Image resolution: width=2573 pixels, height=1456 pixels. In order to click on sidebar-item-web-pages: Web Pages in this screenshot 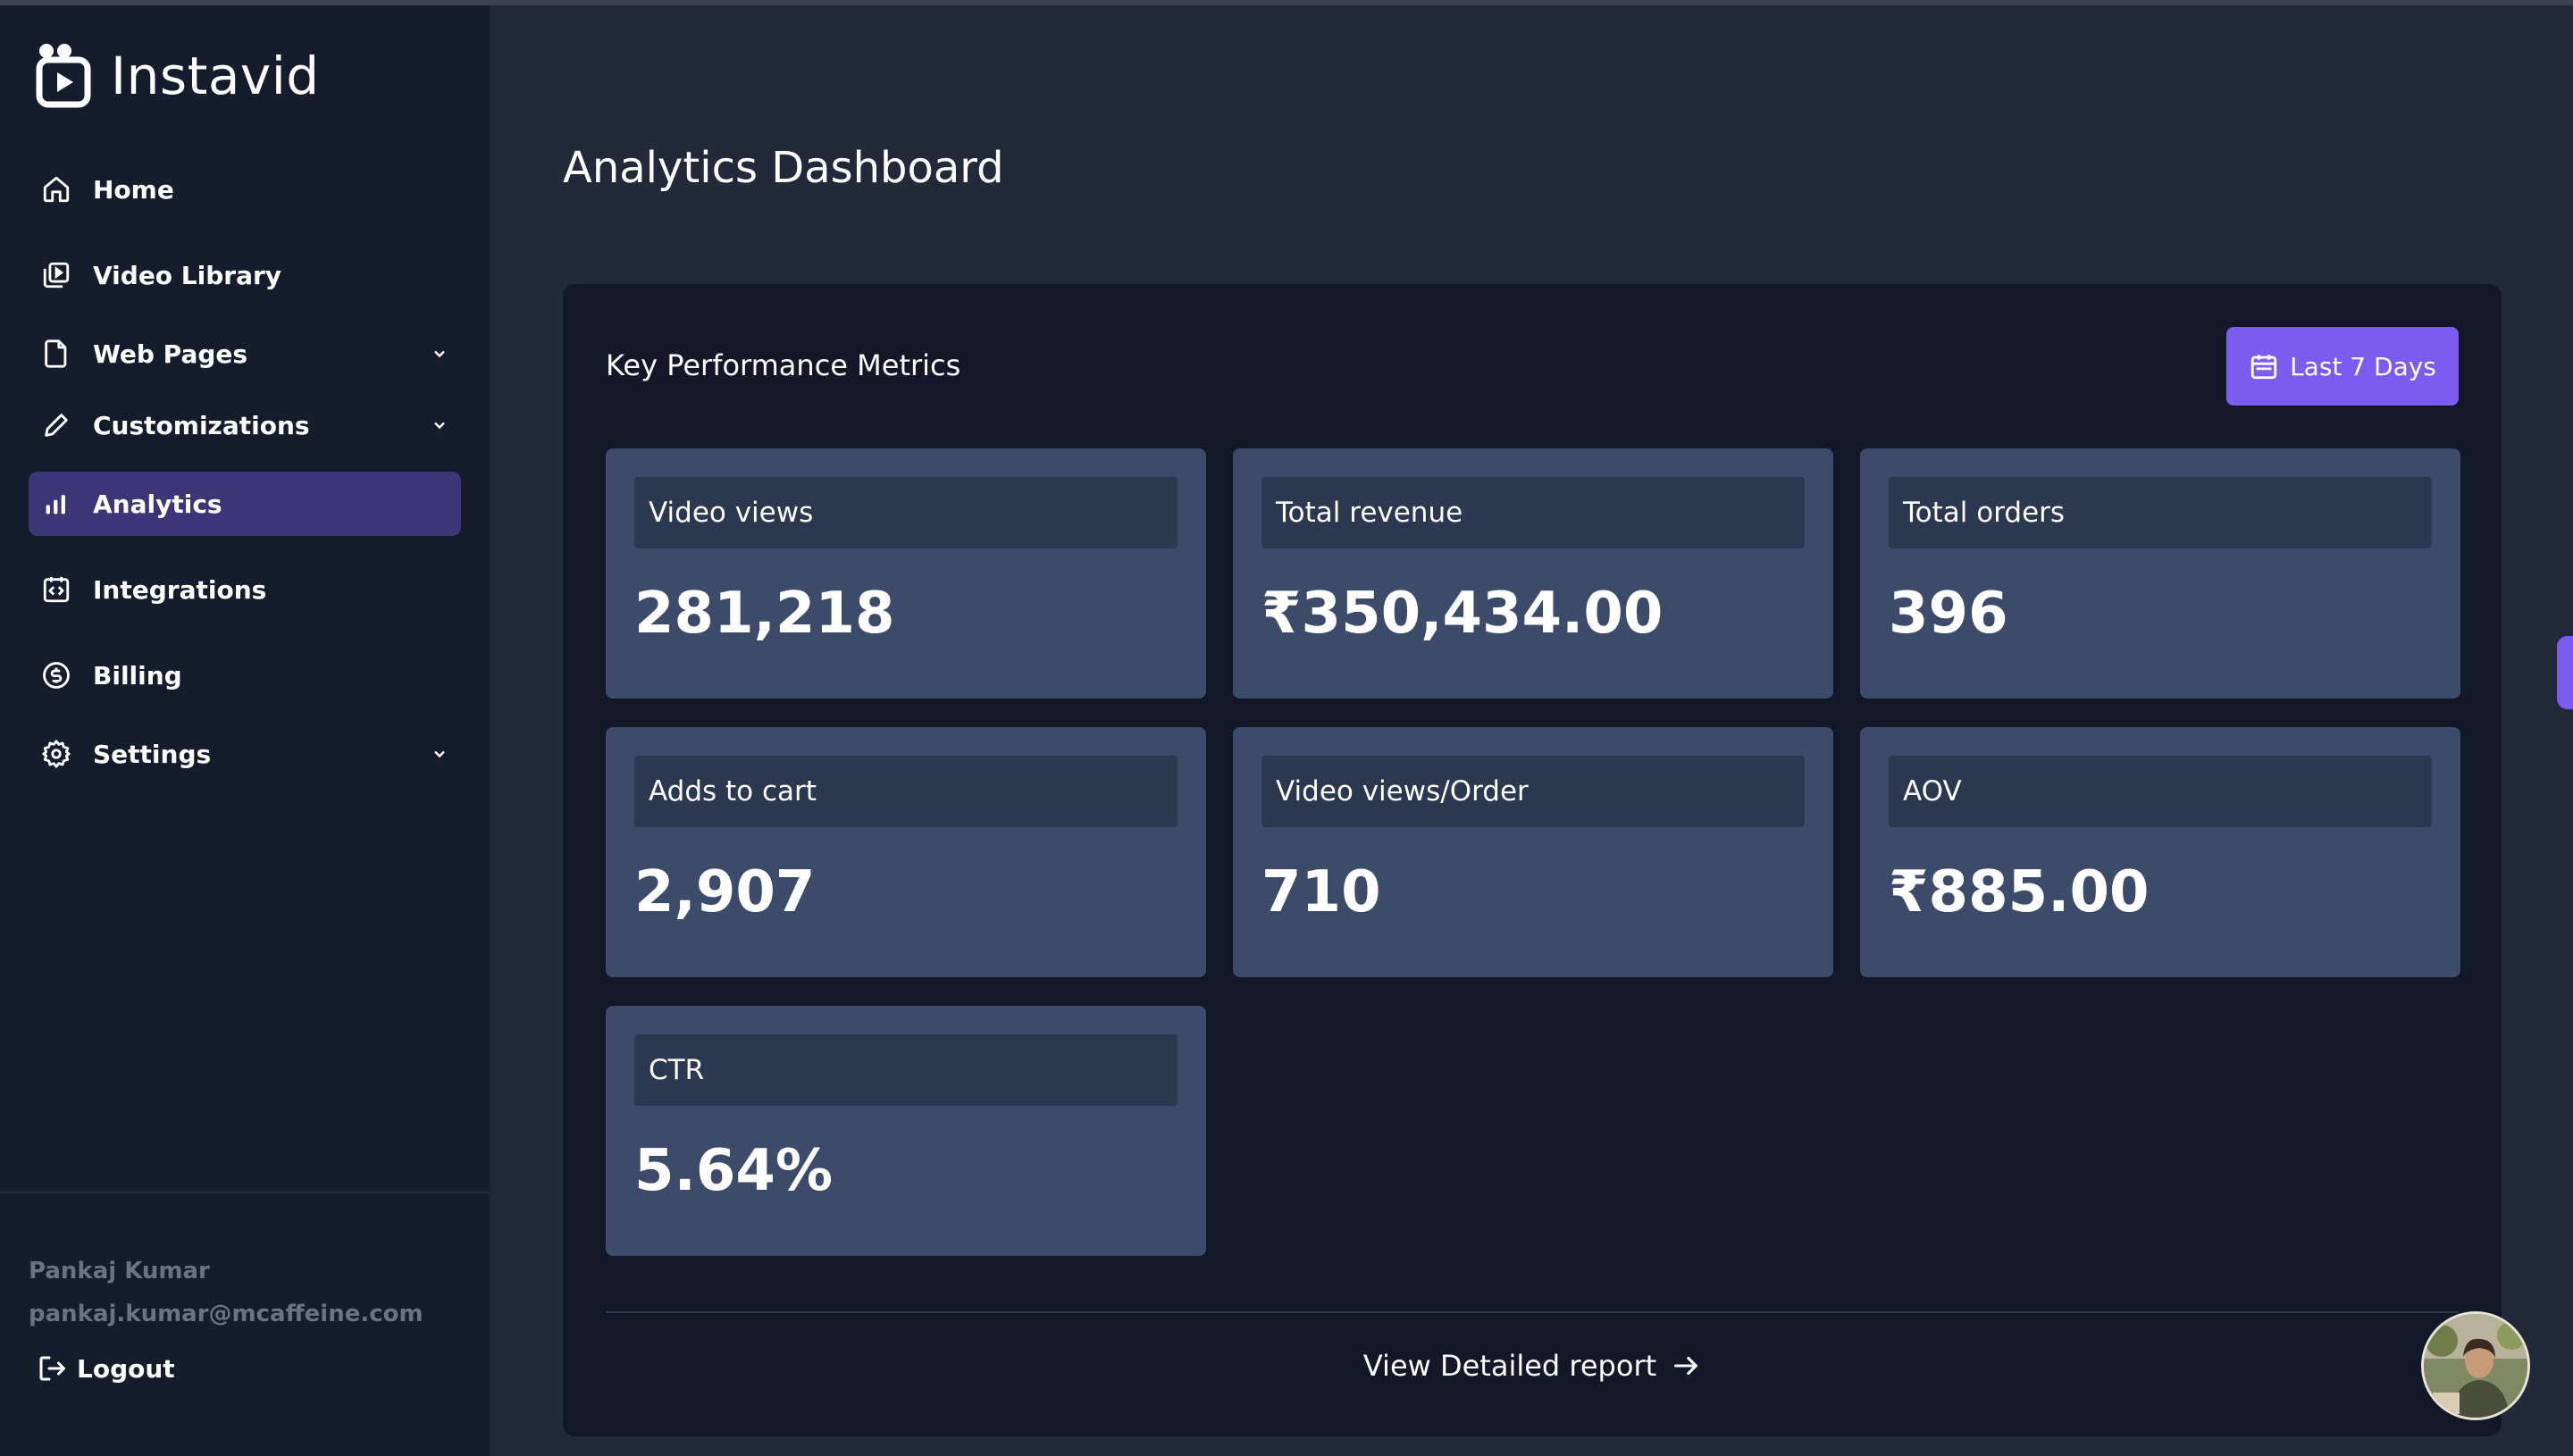, I will do `click(245, 354)`.